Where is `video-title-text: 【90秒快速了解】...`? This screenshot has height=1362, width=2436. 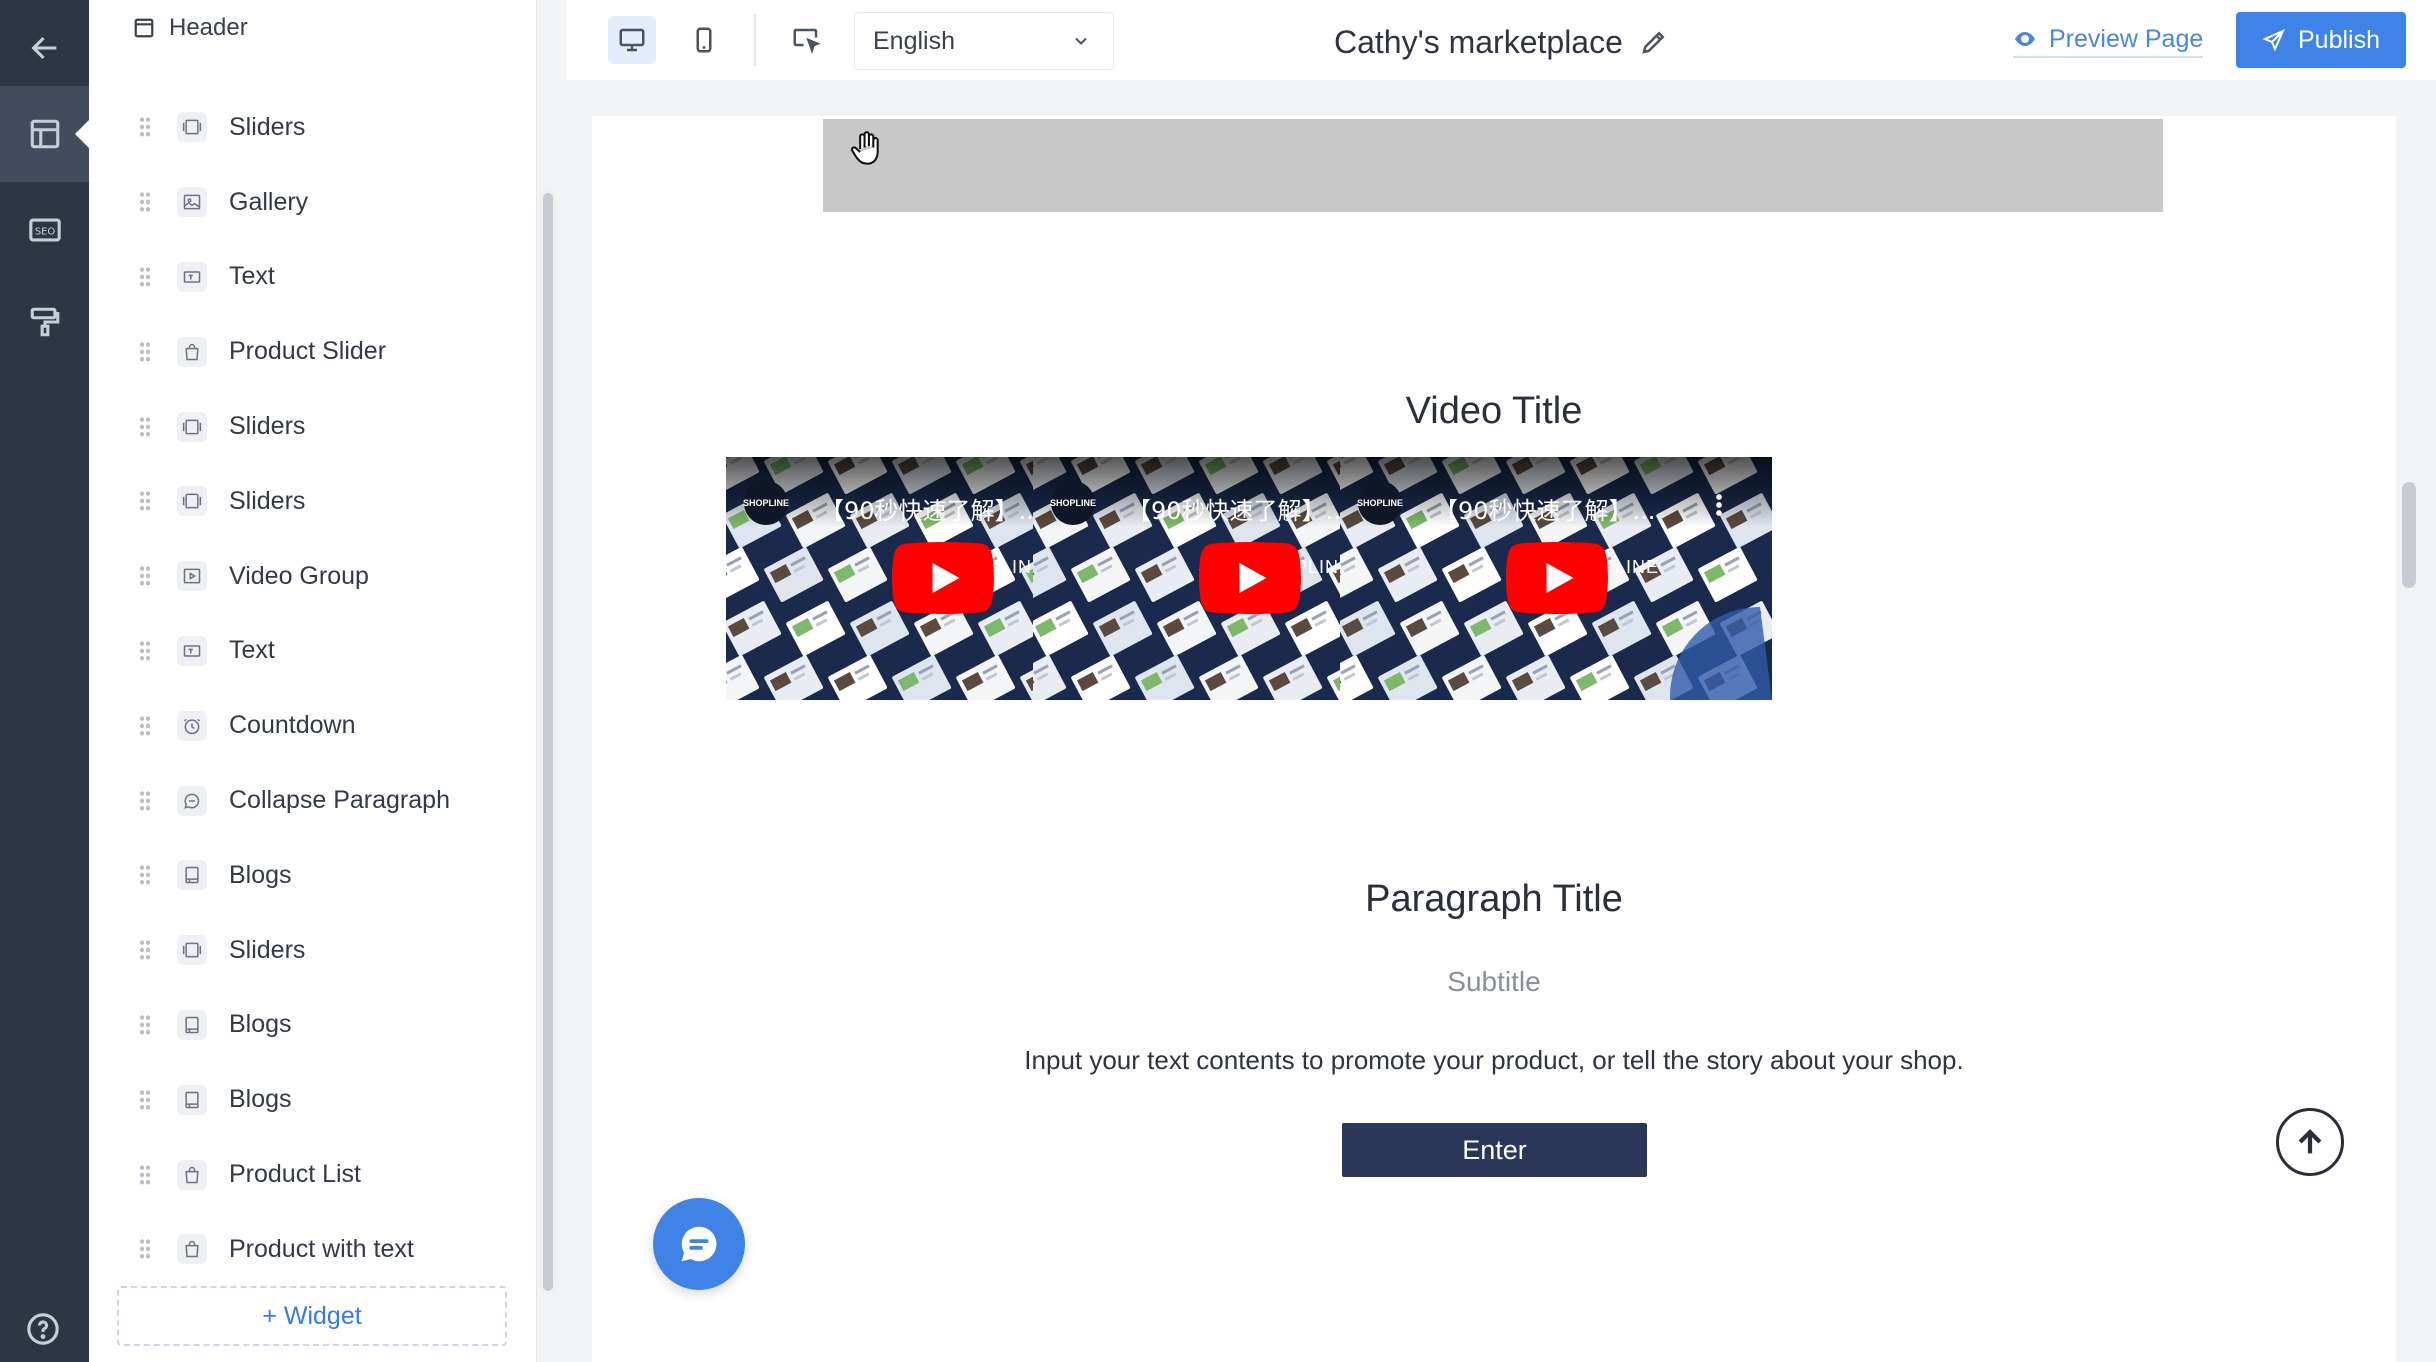
video-title-text: 【90秒快速了解】... is located at coordinates (1238, 511).